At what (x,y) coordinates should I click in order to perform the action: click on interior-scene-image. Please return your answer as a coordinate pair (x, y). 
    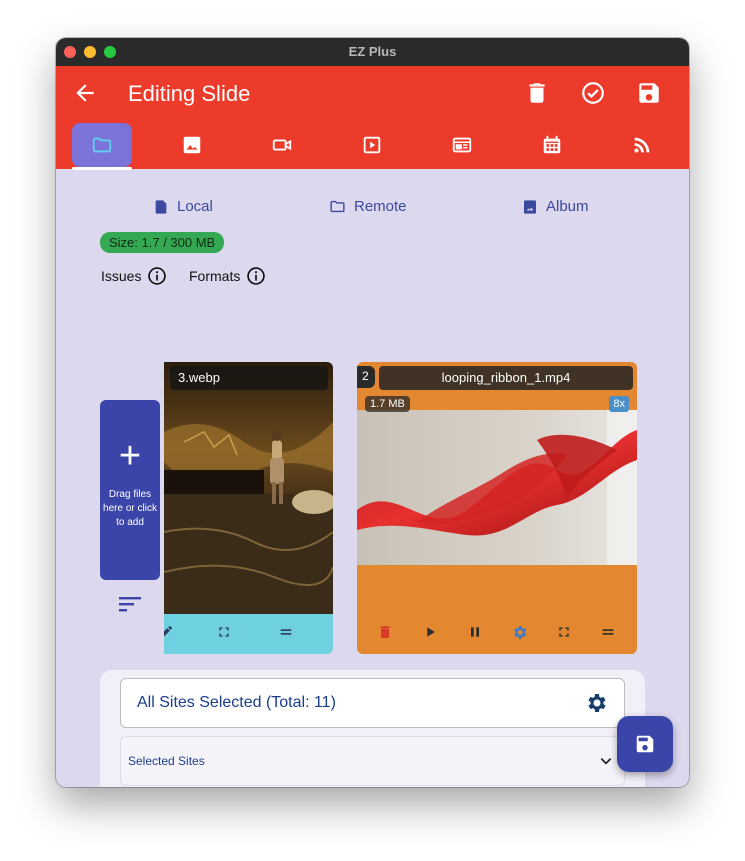
    Looking at the image, I should click on (248, 488).